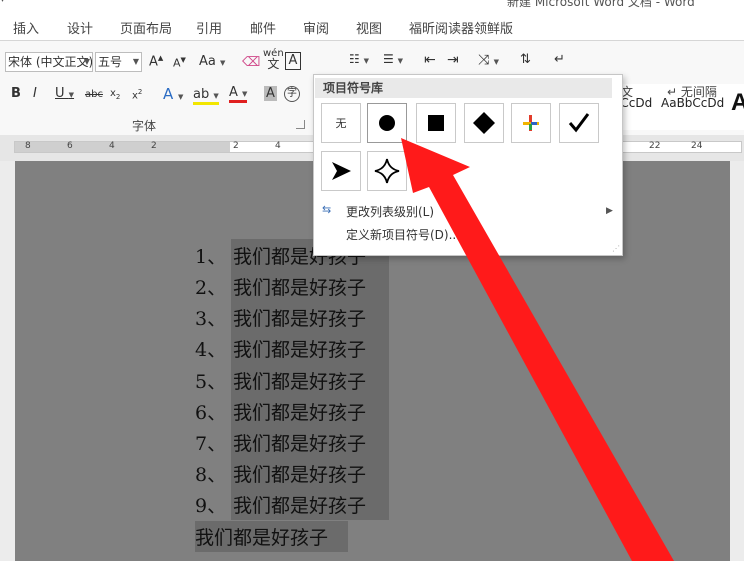  What do you see at coordinates (211, 475) in the screenshot?
I see `list-number: 8、` at bounding box center [211, 475].